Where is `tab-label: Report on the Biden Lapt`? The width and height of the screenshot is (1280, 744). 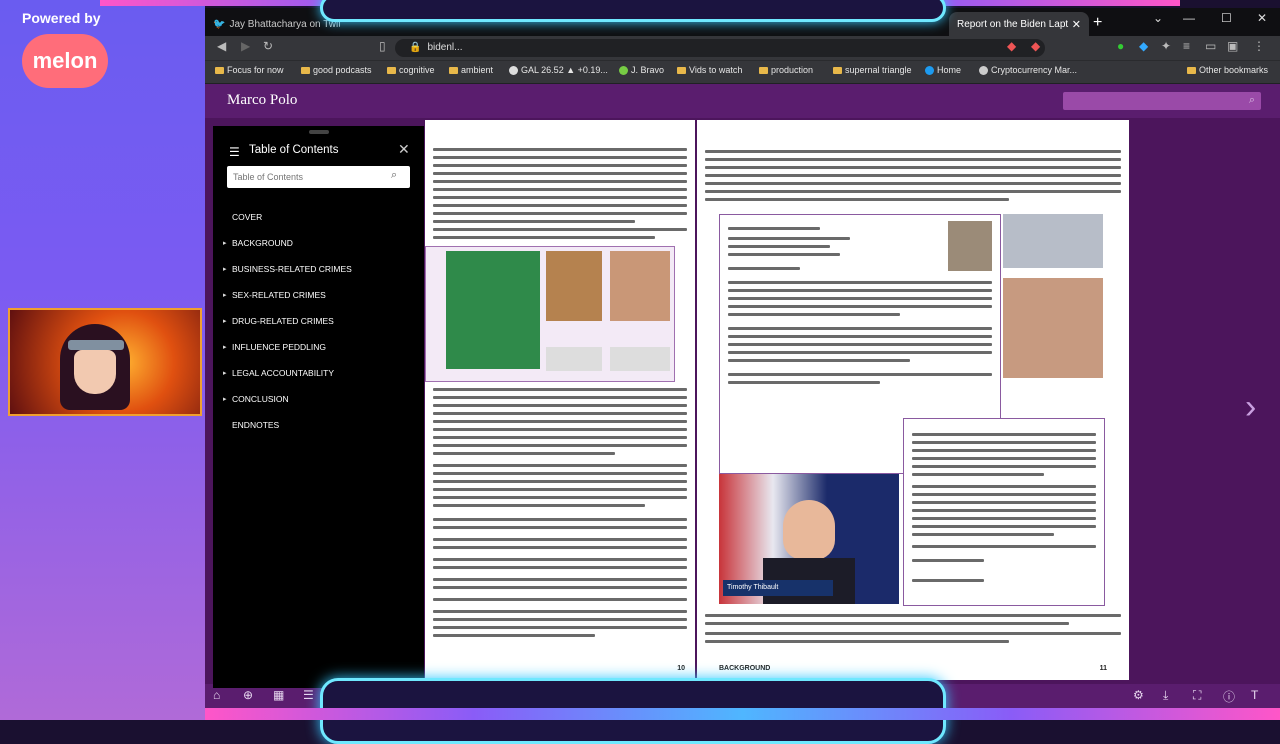 tab-label: Report on the Biden Lapt is located at coordinates (1013, 24).